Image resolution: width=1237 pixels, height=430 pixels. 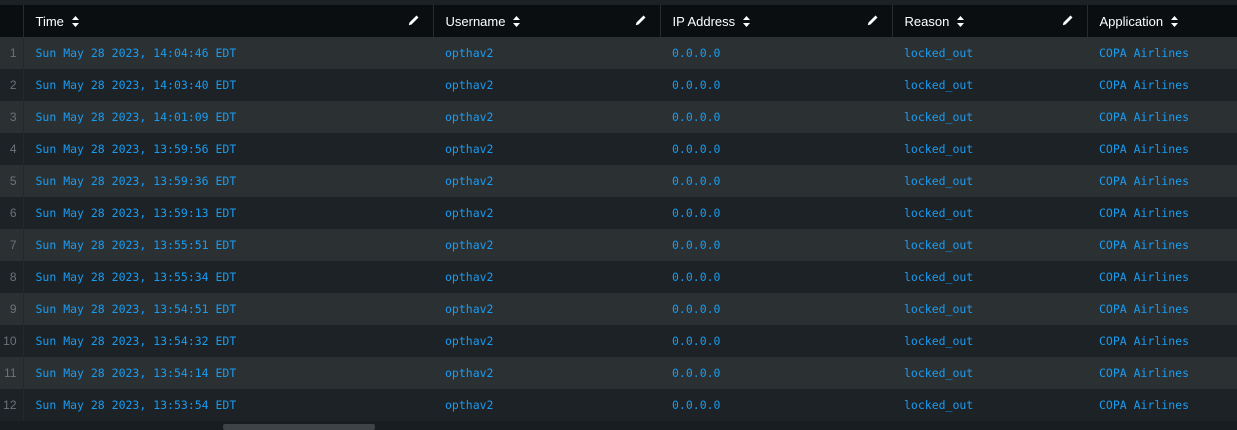 I want to click on row-number: 8, so click(x=12, y=277).